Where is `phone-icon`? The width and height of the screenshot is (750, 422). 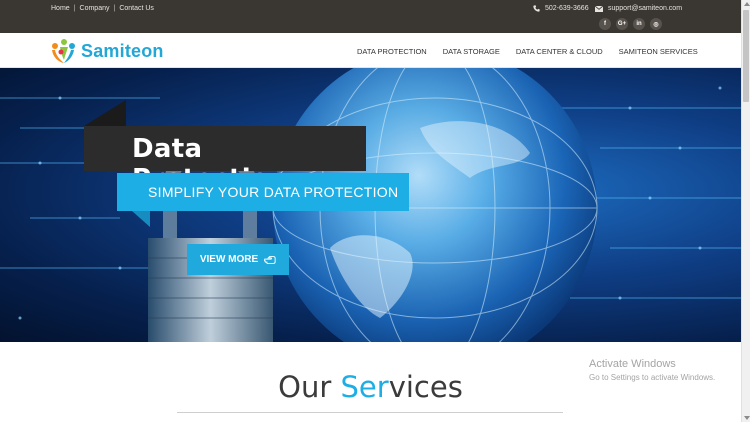
phone-icon is located at coordinates (536, 8).